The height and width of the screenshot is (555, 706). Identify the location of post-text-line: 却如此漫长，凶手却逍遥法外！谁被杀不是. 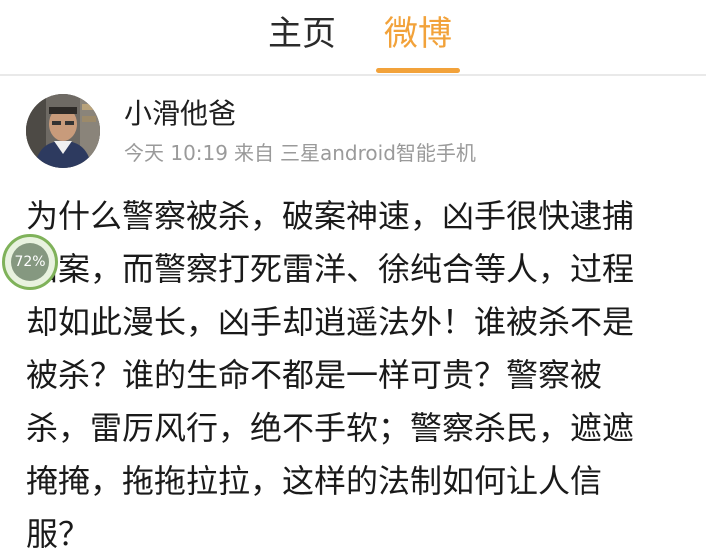
(330, 322).